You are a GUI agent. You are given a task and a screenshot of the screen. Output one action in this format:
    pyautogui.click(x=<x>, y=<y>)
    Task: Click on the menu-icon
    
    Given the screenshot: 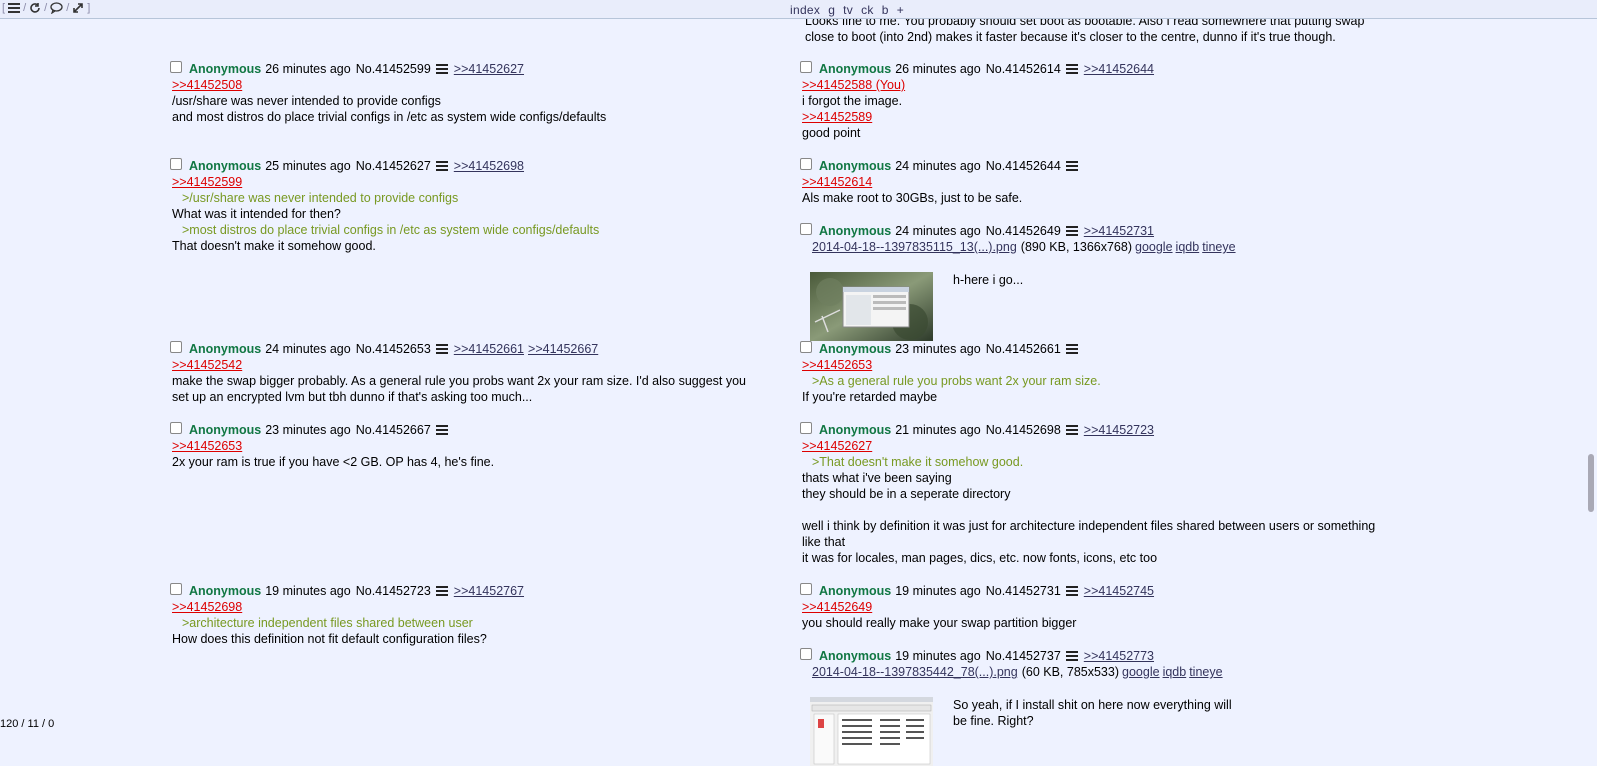 What is the action you would take?
    pyautogui.click(x=14, y=8)
    